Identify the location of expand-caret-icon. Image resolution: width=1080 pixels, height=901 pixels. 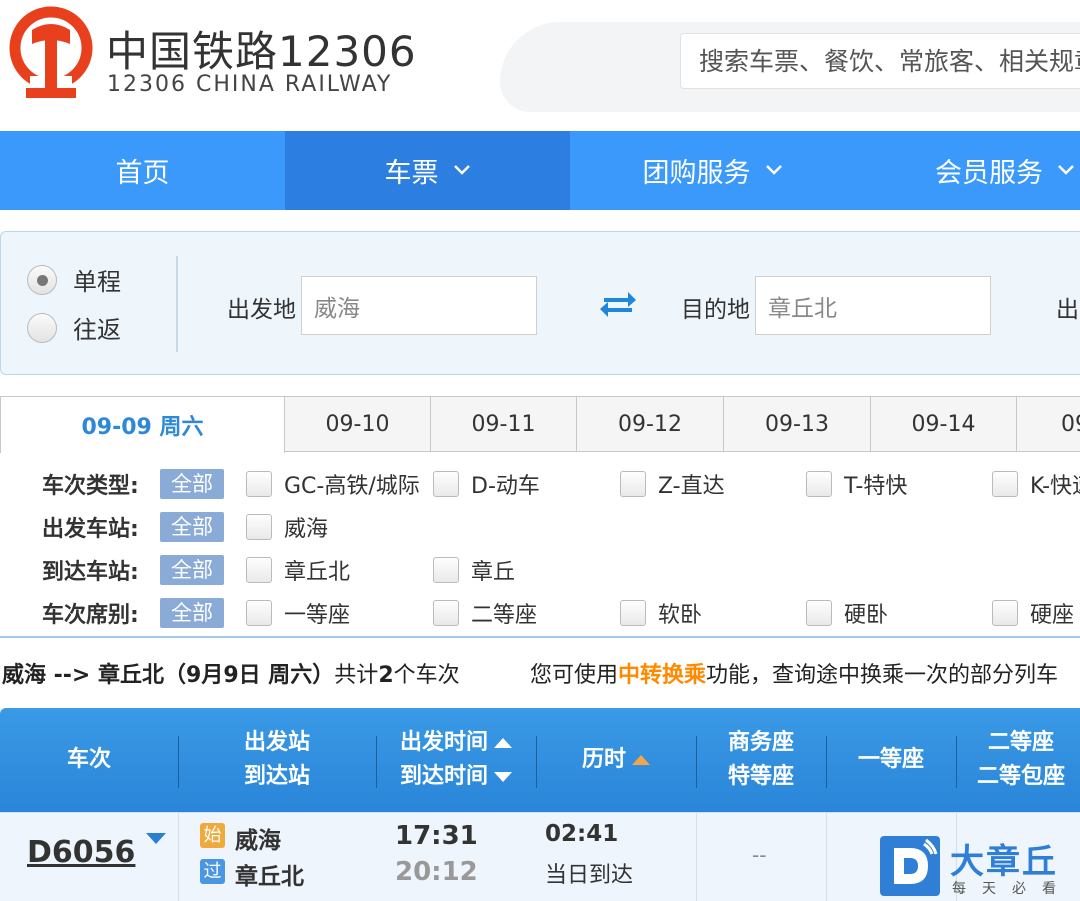
(156, 838).